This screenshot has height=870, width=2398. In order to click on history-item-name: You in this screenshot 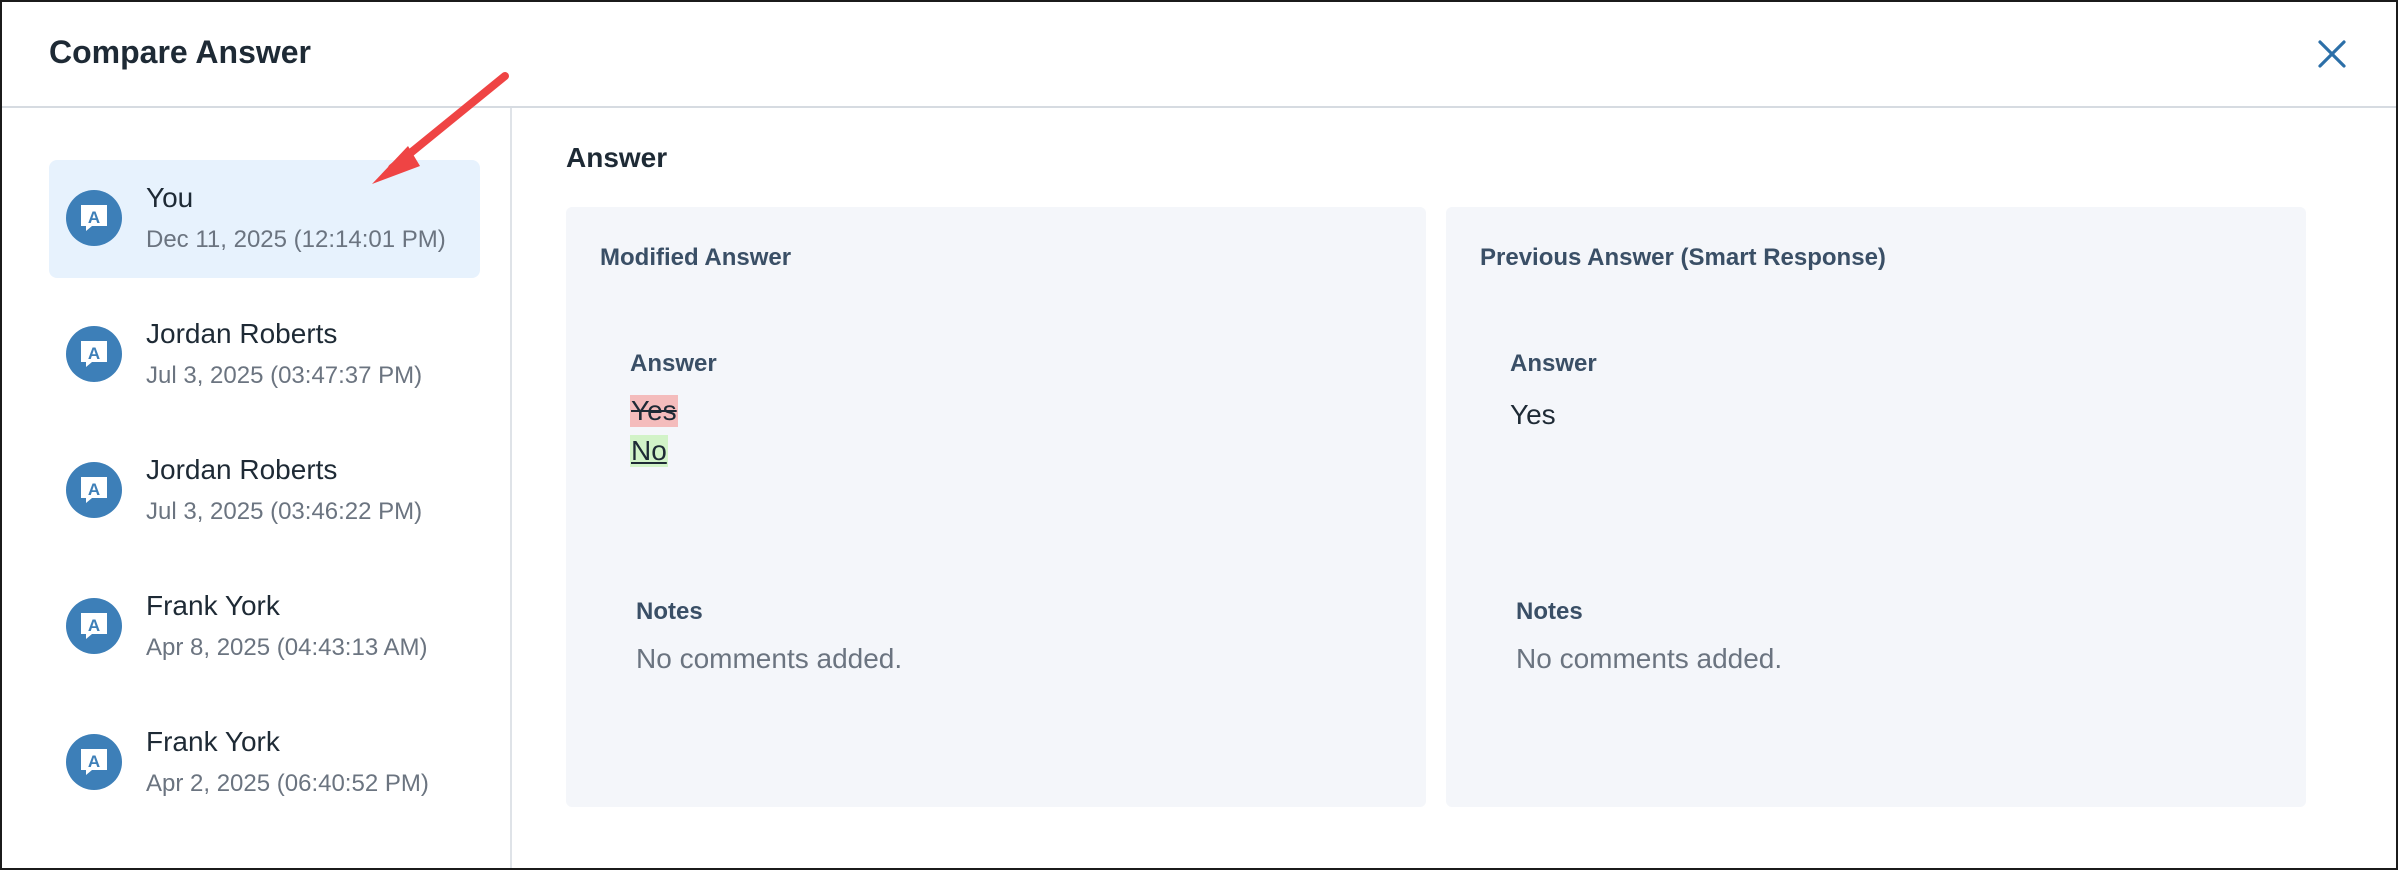, I will do `click(170, 197)`.